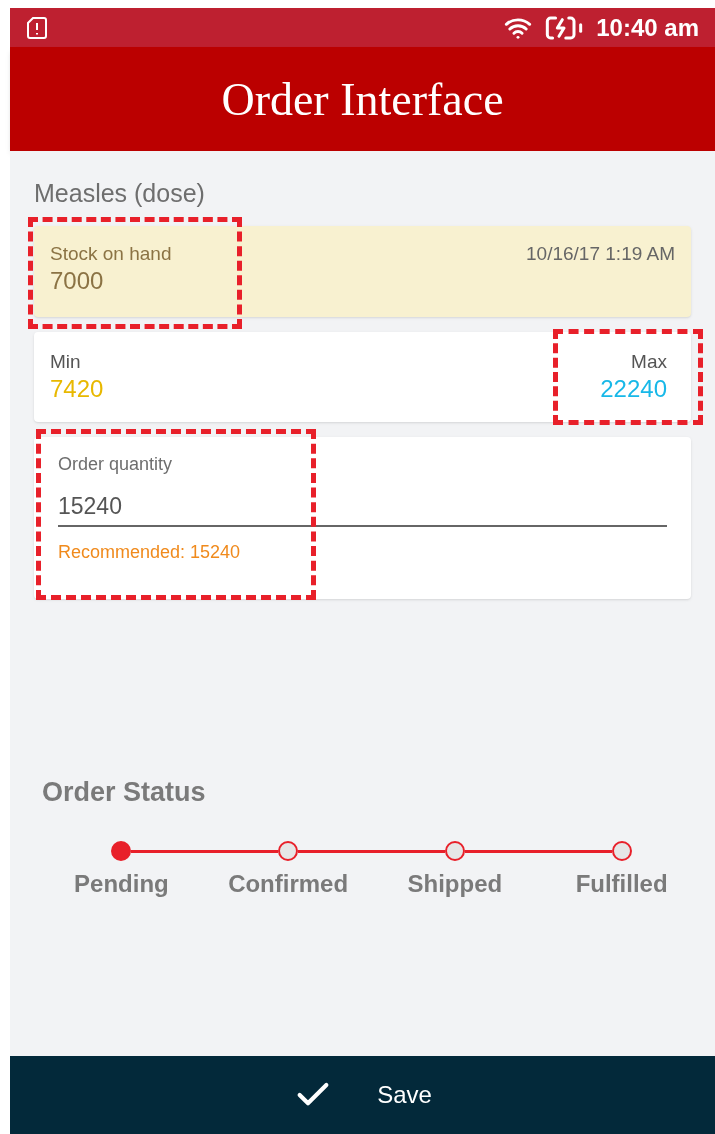 This screenshot has height=1134, width=715. What do you see at coordinates (362, 1095) in the screenshot?
I see `save-button: Save` at bounding box center [362, 1095].